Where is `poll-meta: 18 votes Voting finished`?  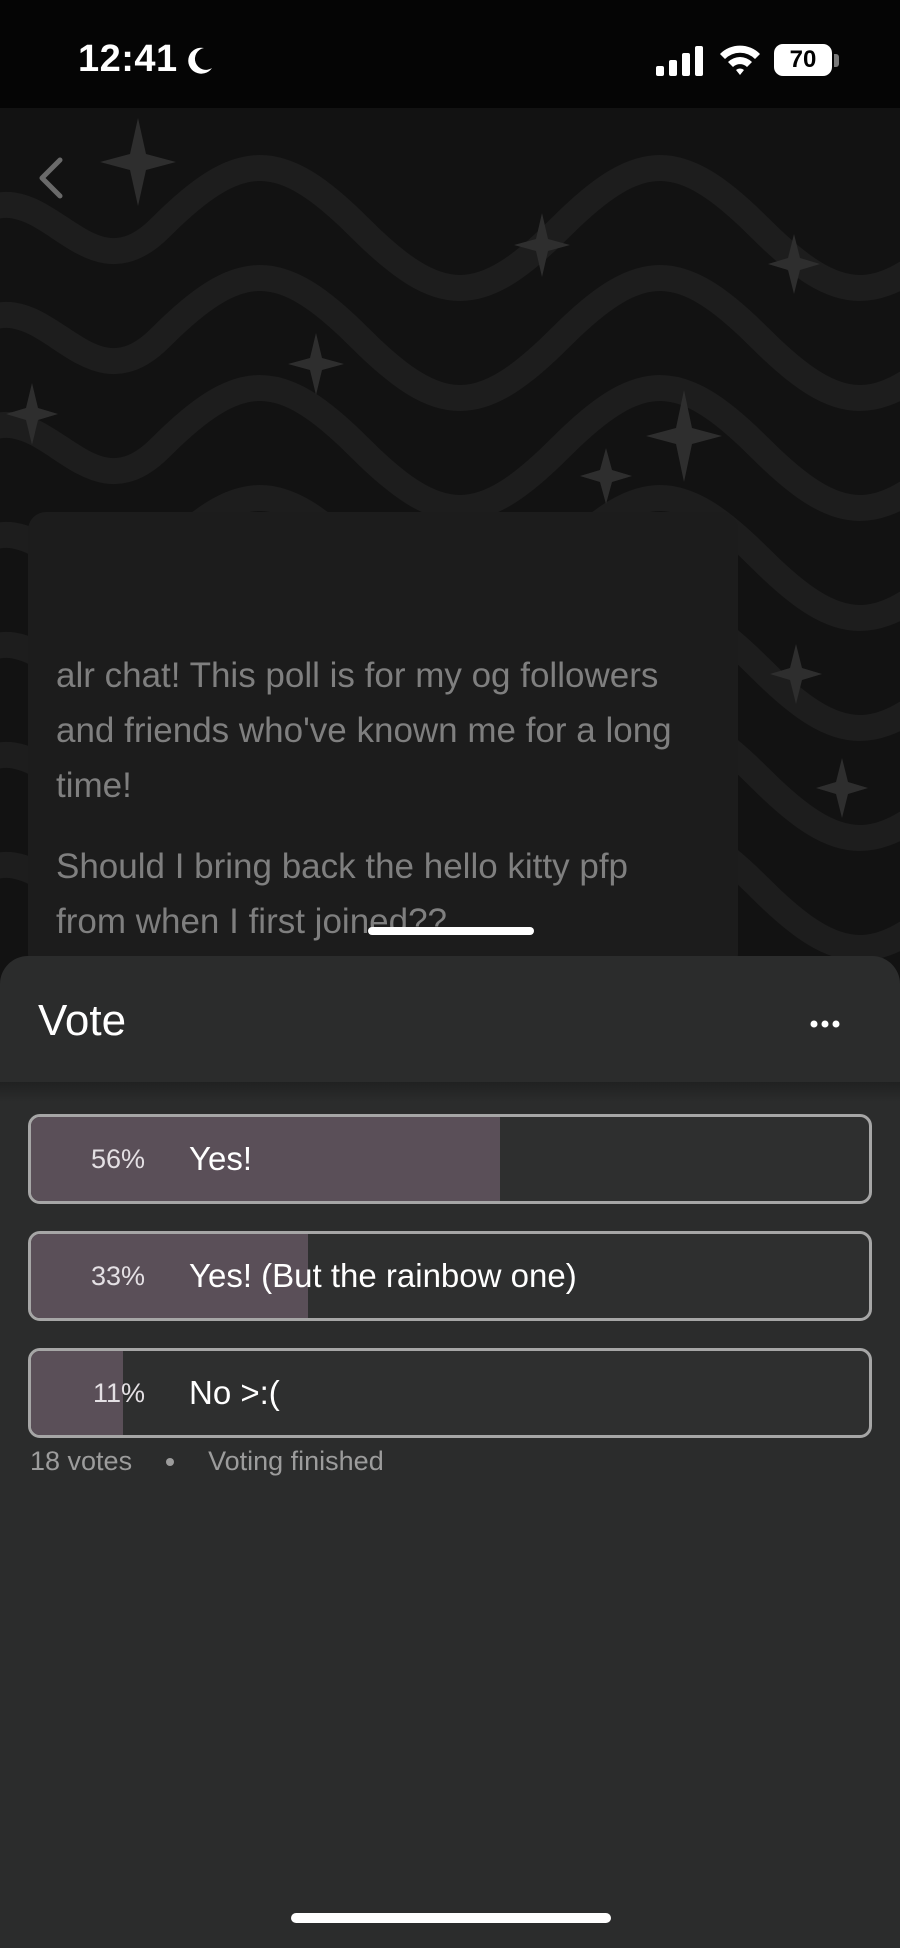 poll-meta: 18 votes Voting finished is located at coordinates (207, 1461).